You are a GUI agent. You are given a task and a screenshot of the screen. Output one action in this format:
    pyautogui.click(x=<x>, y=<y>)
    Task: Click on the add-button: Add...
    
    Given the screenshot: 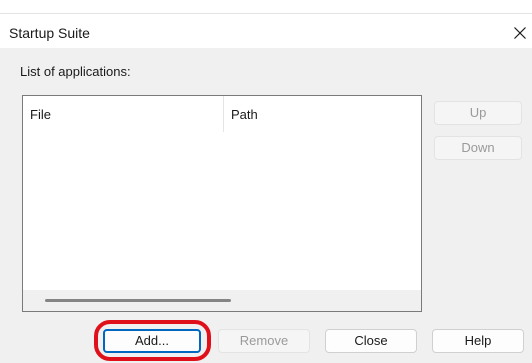 What is the action you would take?
    pyautogui.click(x=152, y=341)
    